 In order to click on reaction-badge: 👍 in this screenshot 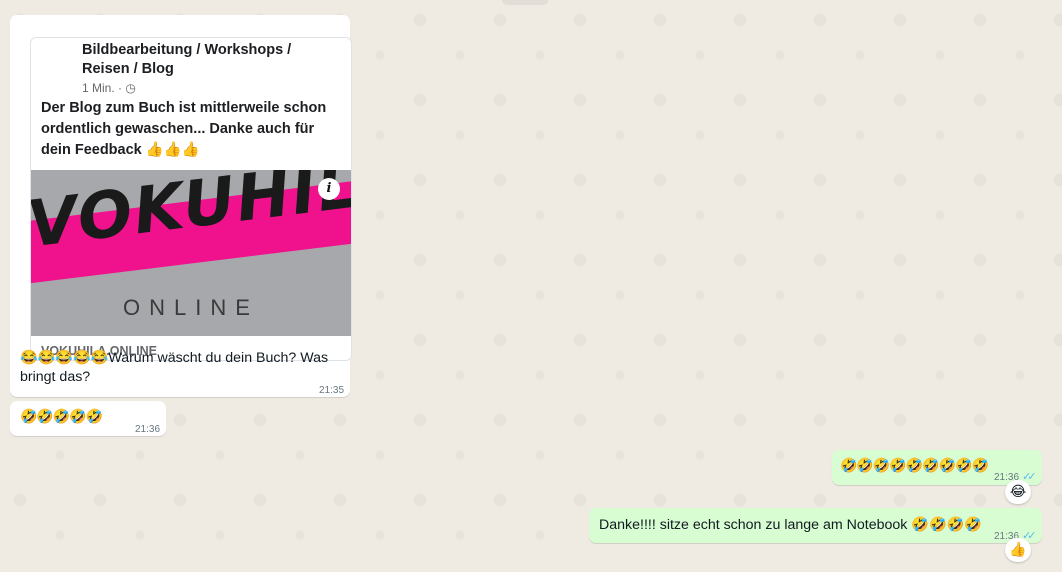, I will do `click(1018, 550)`.